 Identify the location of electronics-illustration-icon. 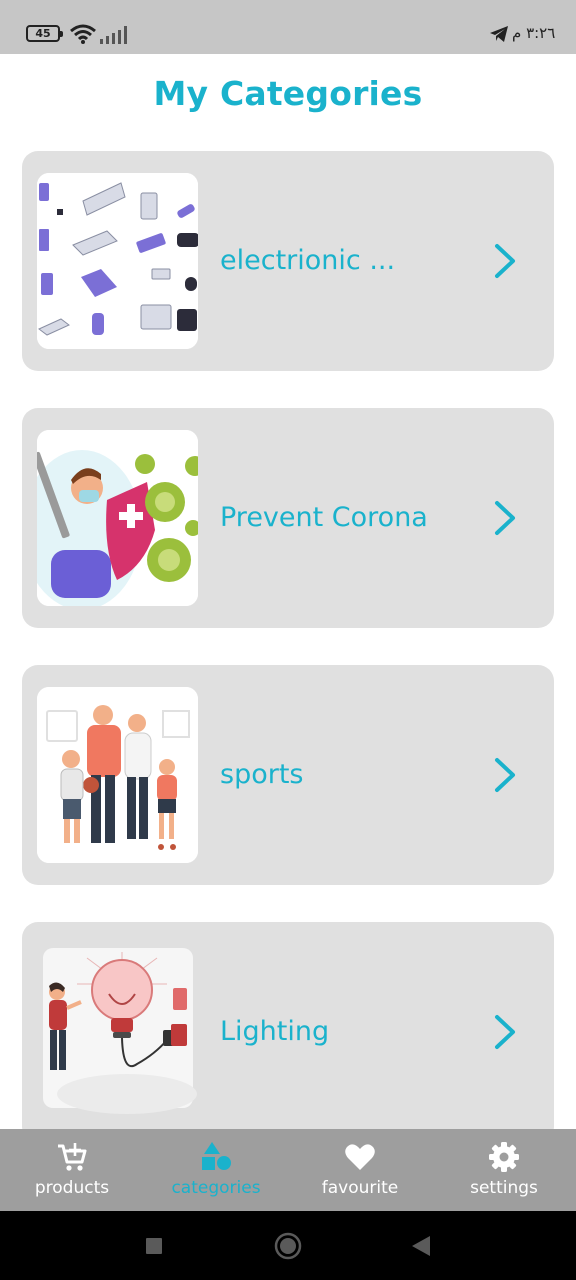
(117, 261).